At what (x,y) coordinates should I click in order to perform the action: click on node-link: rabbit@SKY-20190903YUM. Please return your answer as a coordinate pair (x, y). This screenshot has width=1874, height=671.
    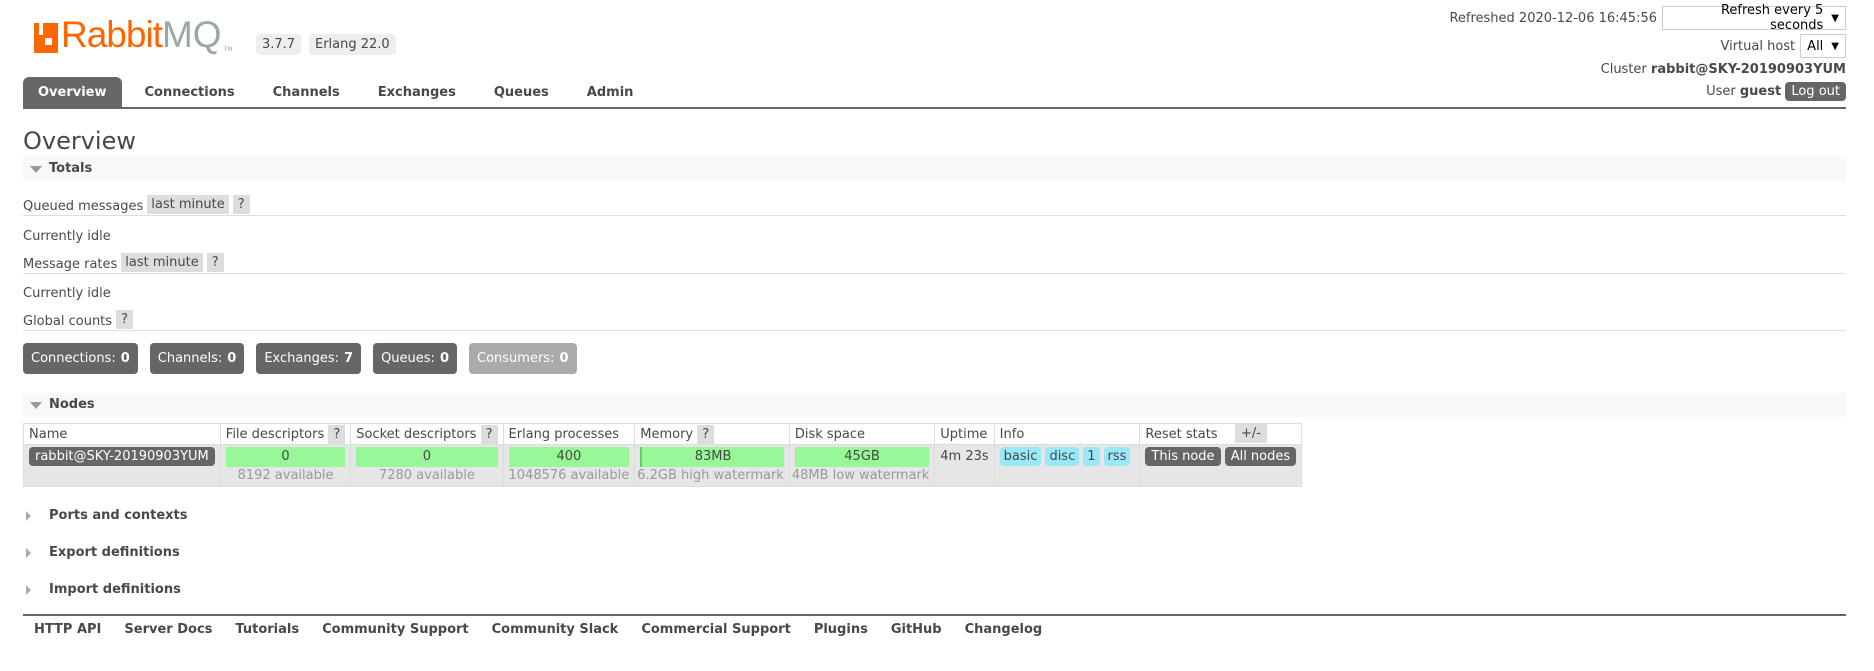
    Looking at the image, I should click on (122, 456).